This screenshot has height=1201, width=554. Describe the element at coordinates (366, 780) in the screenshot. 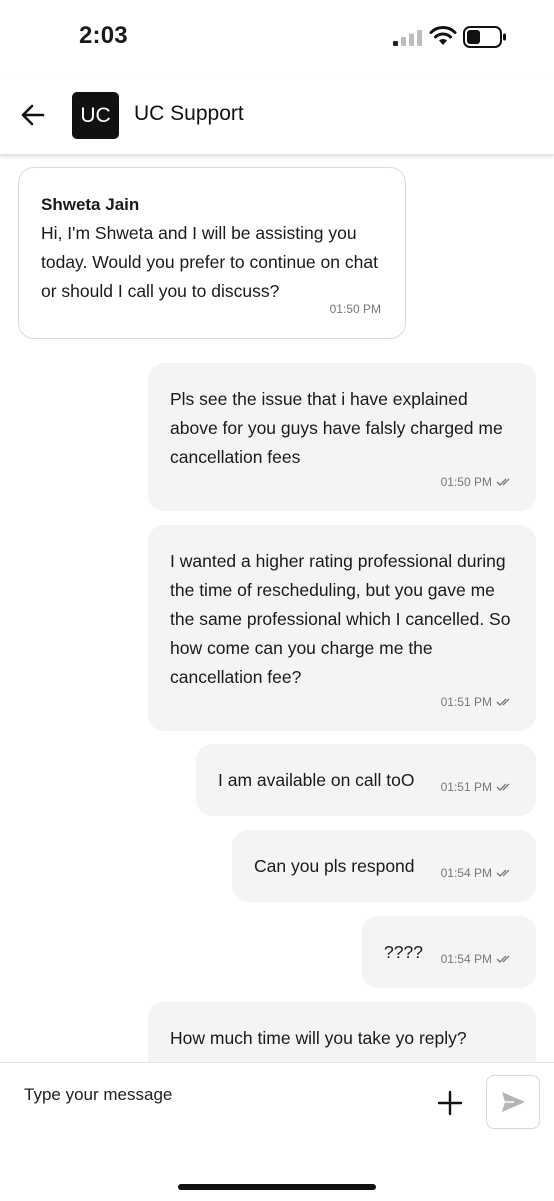

I see `outgoing-message: I am available on call toO 01:51 PM` at that location.